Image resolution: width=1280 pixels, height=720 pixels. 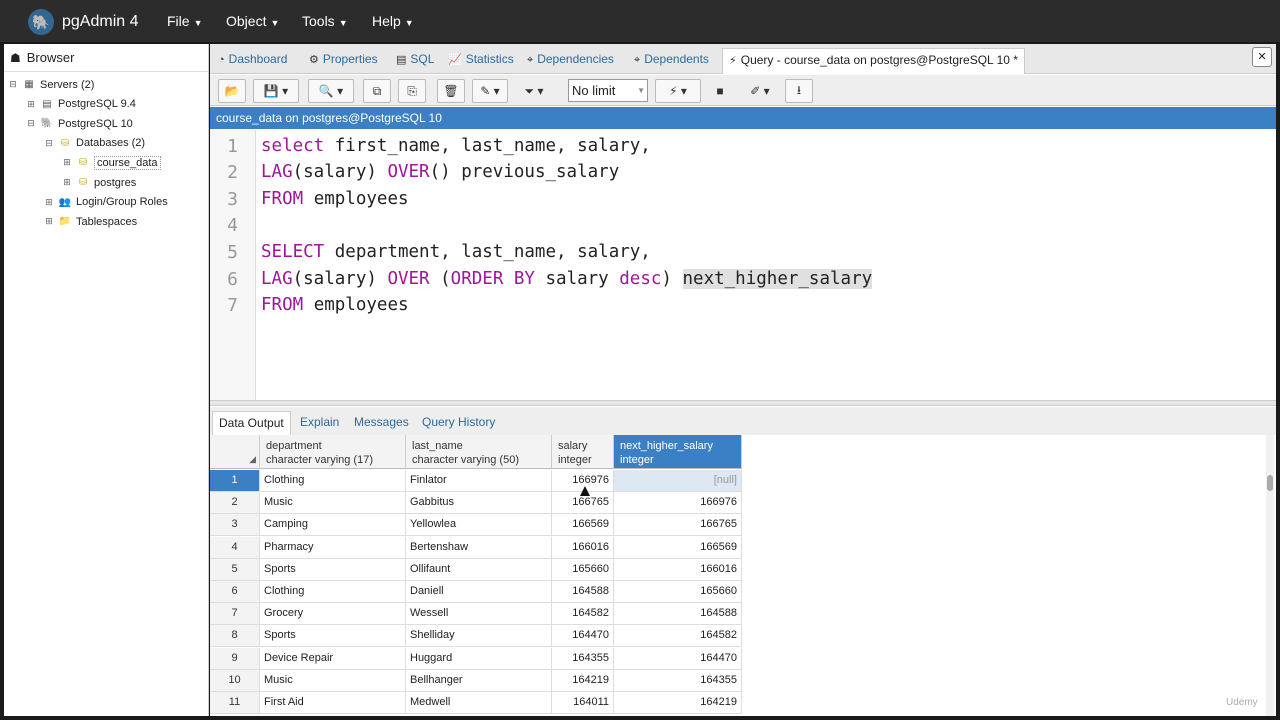 What do you see at coordinates (583, 614) in the screenshot?
I see `cell-salary: 164582` at bounding box center [583, 614].